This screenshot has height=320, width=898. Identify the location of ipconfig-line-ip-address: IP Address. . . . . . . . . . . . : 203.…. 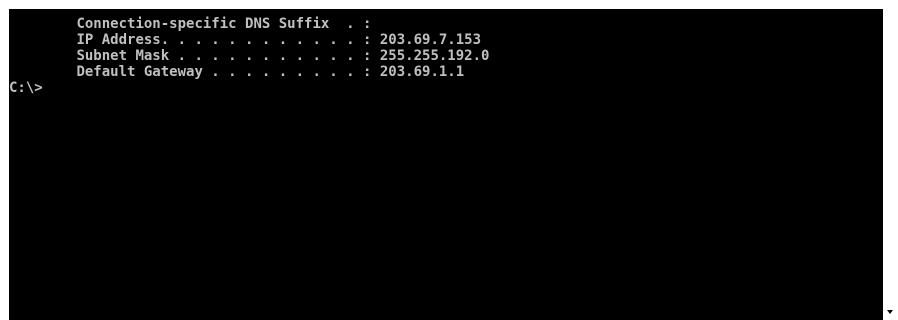
(249, 40).